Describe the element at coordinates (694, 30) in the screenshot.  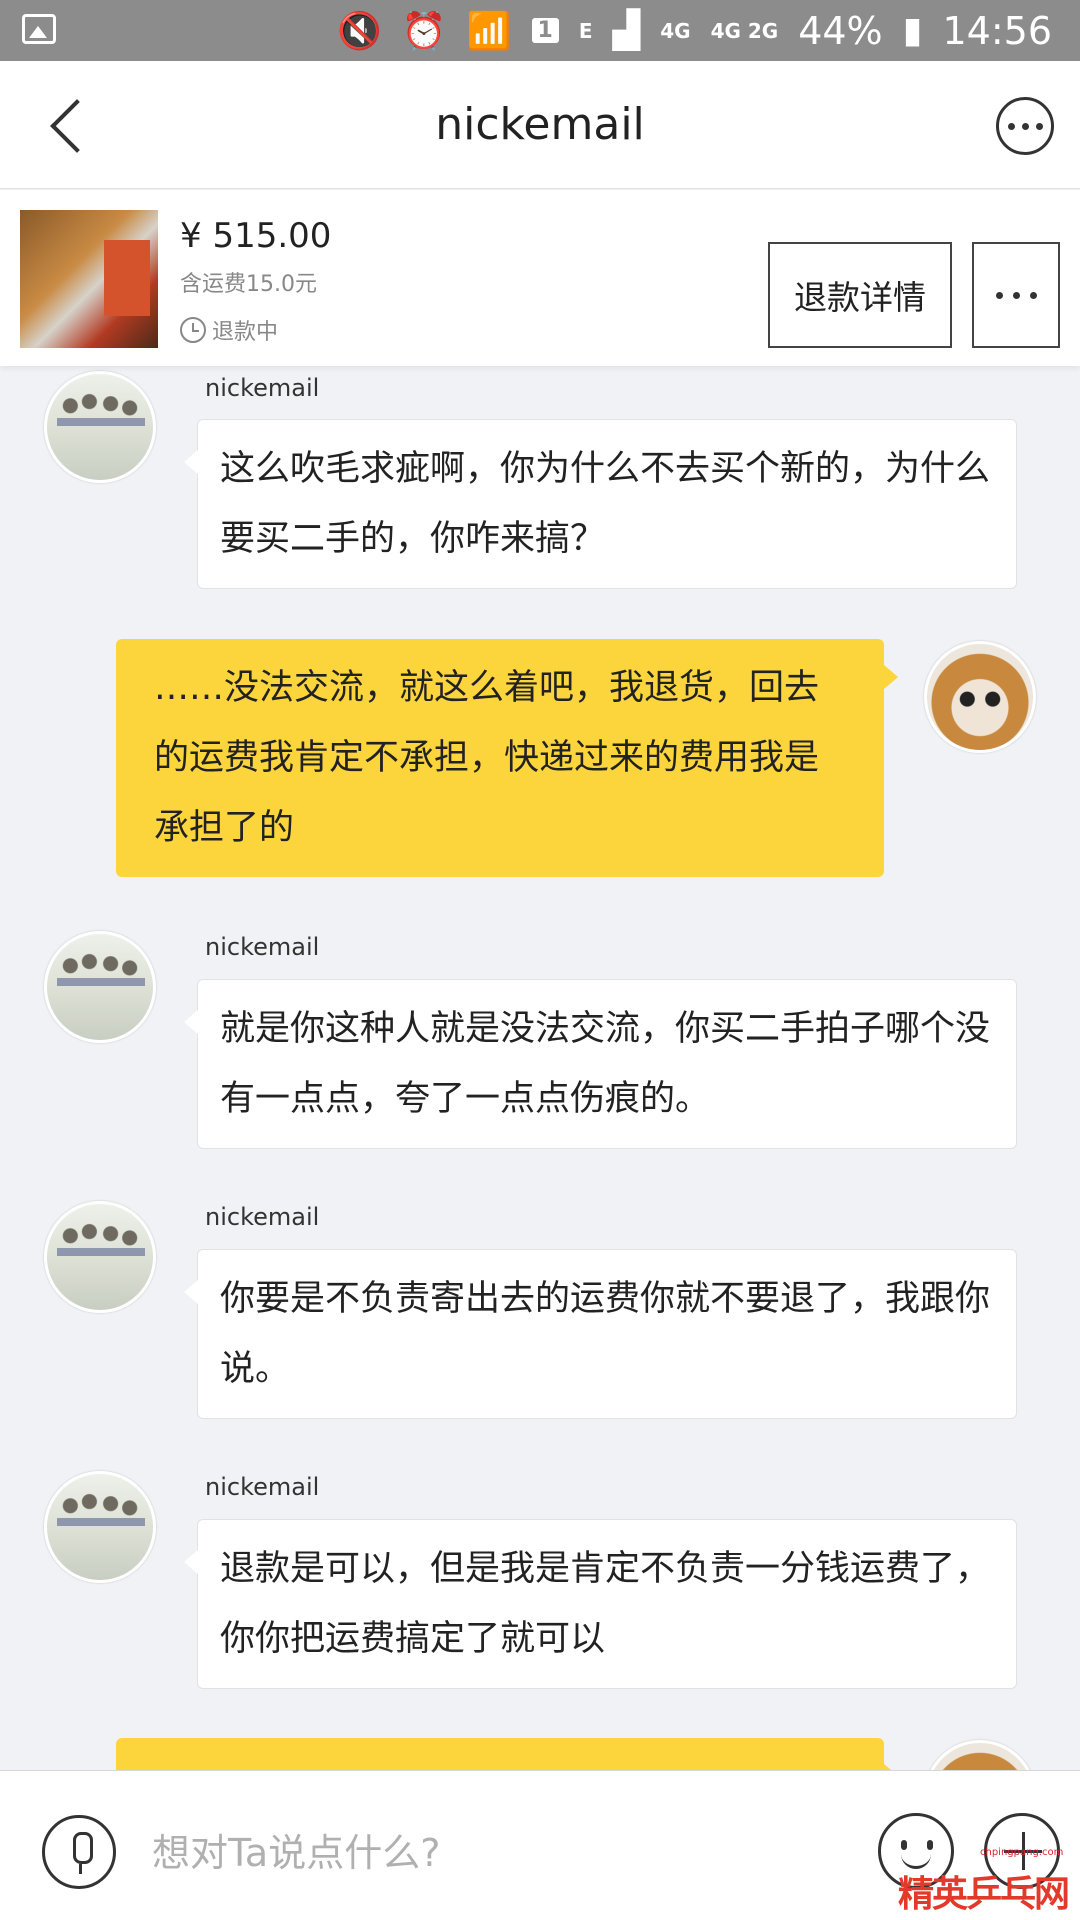
I see `status-icons: 🔇 ⏰ 📶 1 E ▟ 4G 4G 2G 44% ▮ 14:56` at that location.